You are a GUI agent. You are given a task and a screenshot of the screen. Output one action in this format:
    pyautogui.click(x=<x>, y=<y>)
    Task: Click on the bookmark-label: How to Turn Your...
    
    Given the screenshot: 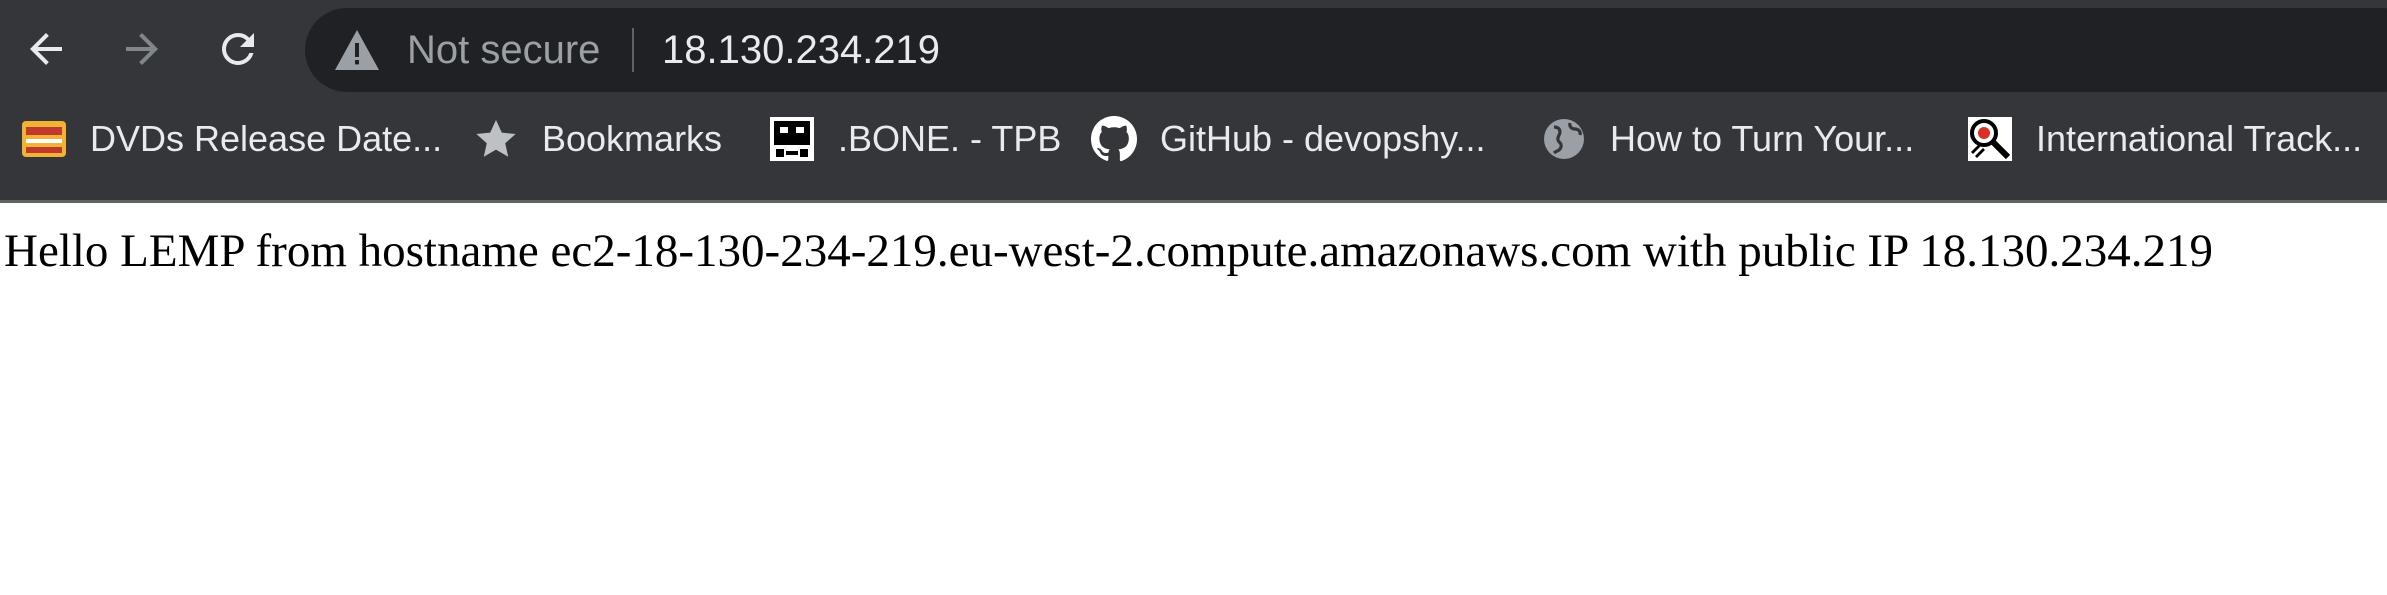 What is the action you would take?
    pyautogui.click(x=1762, y=138)
    